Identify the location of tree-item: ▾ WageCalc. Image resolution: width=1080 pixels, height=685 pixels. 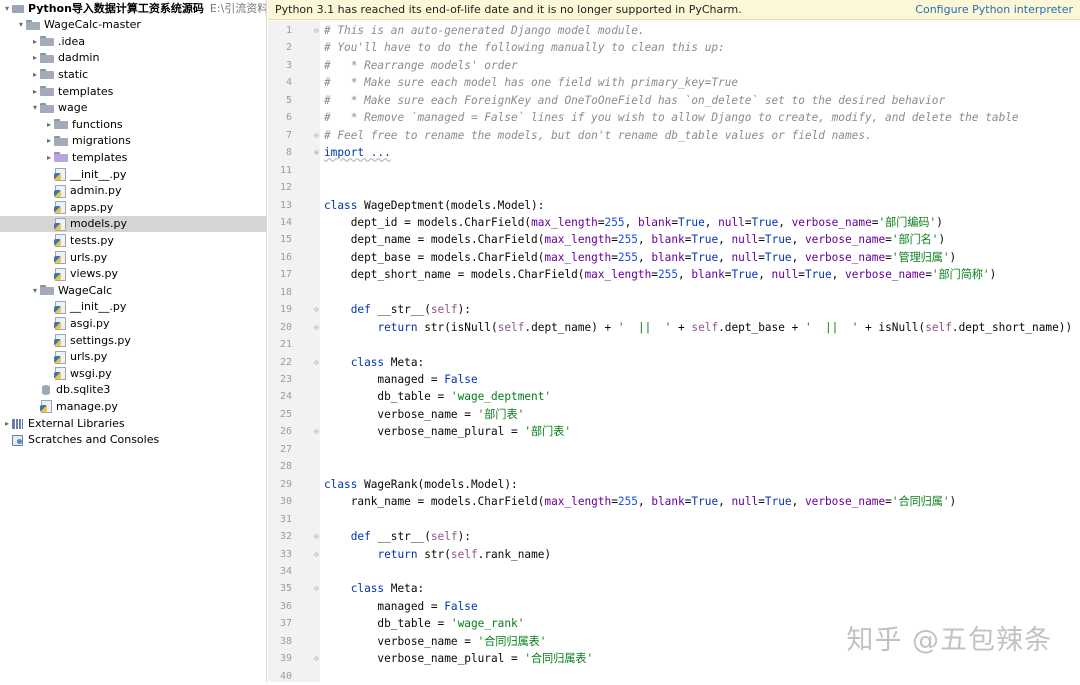
(133, 290).